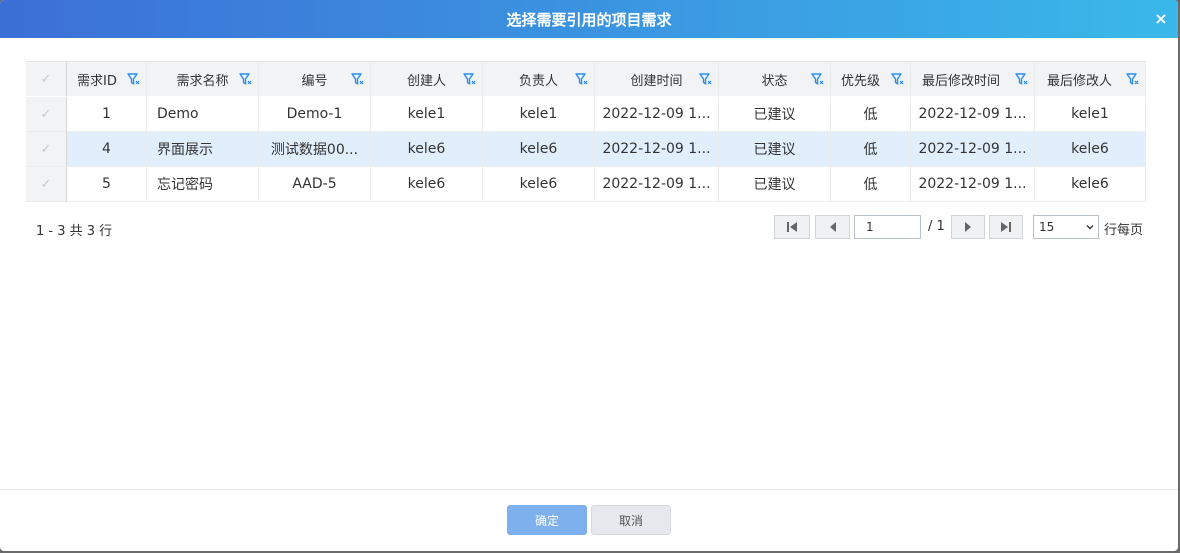  Describe the element at coordinates (539, 114) in the screenshot. I see `cell-owner: kele1` at that location.